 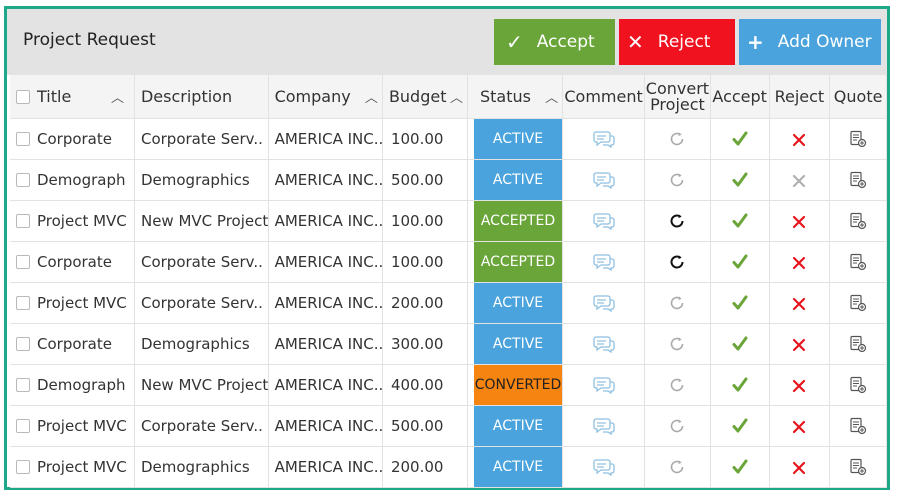 What do you see at coordinates (604, 97) in the screenshot?
I see `column-header-comment: Comment` at bounding box center [604, 97].